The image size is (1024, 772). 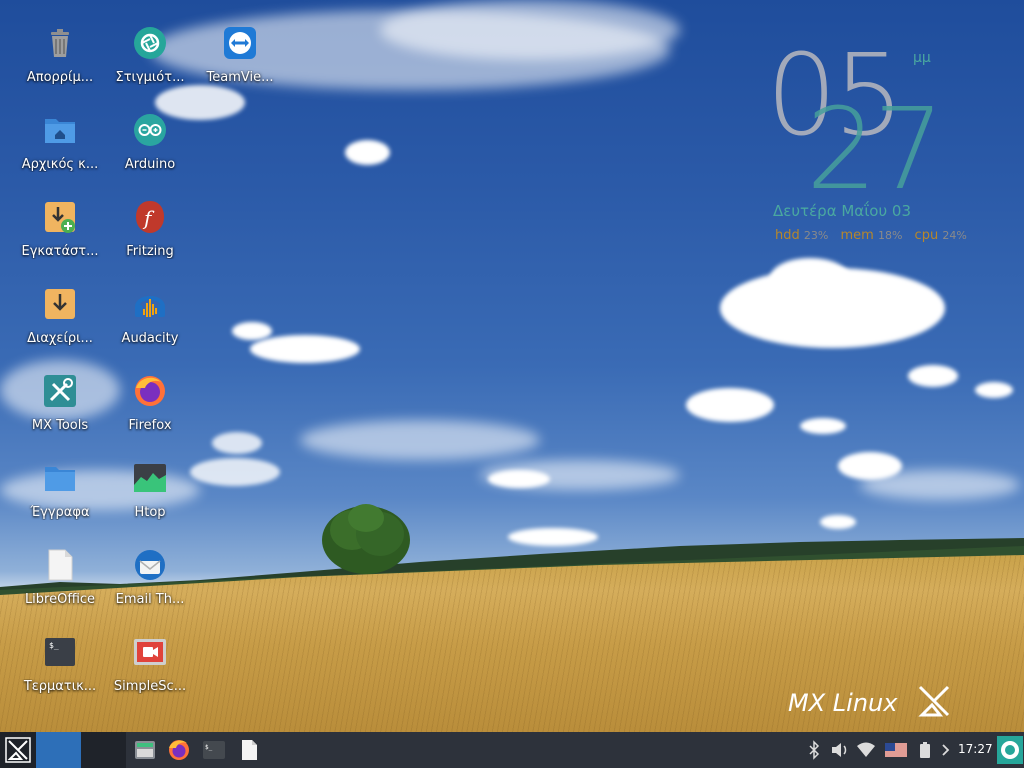 I want to click on taskbar: $_ 17:27, so click(x=512, y=750).